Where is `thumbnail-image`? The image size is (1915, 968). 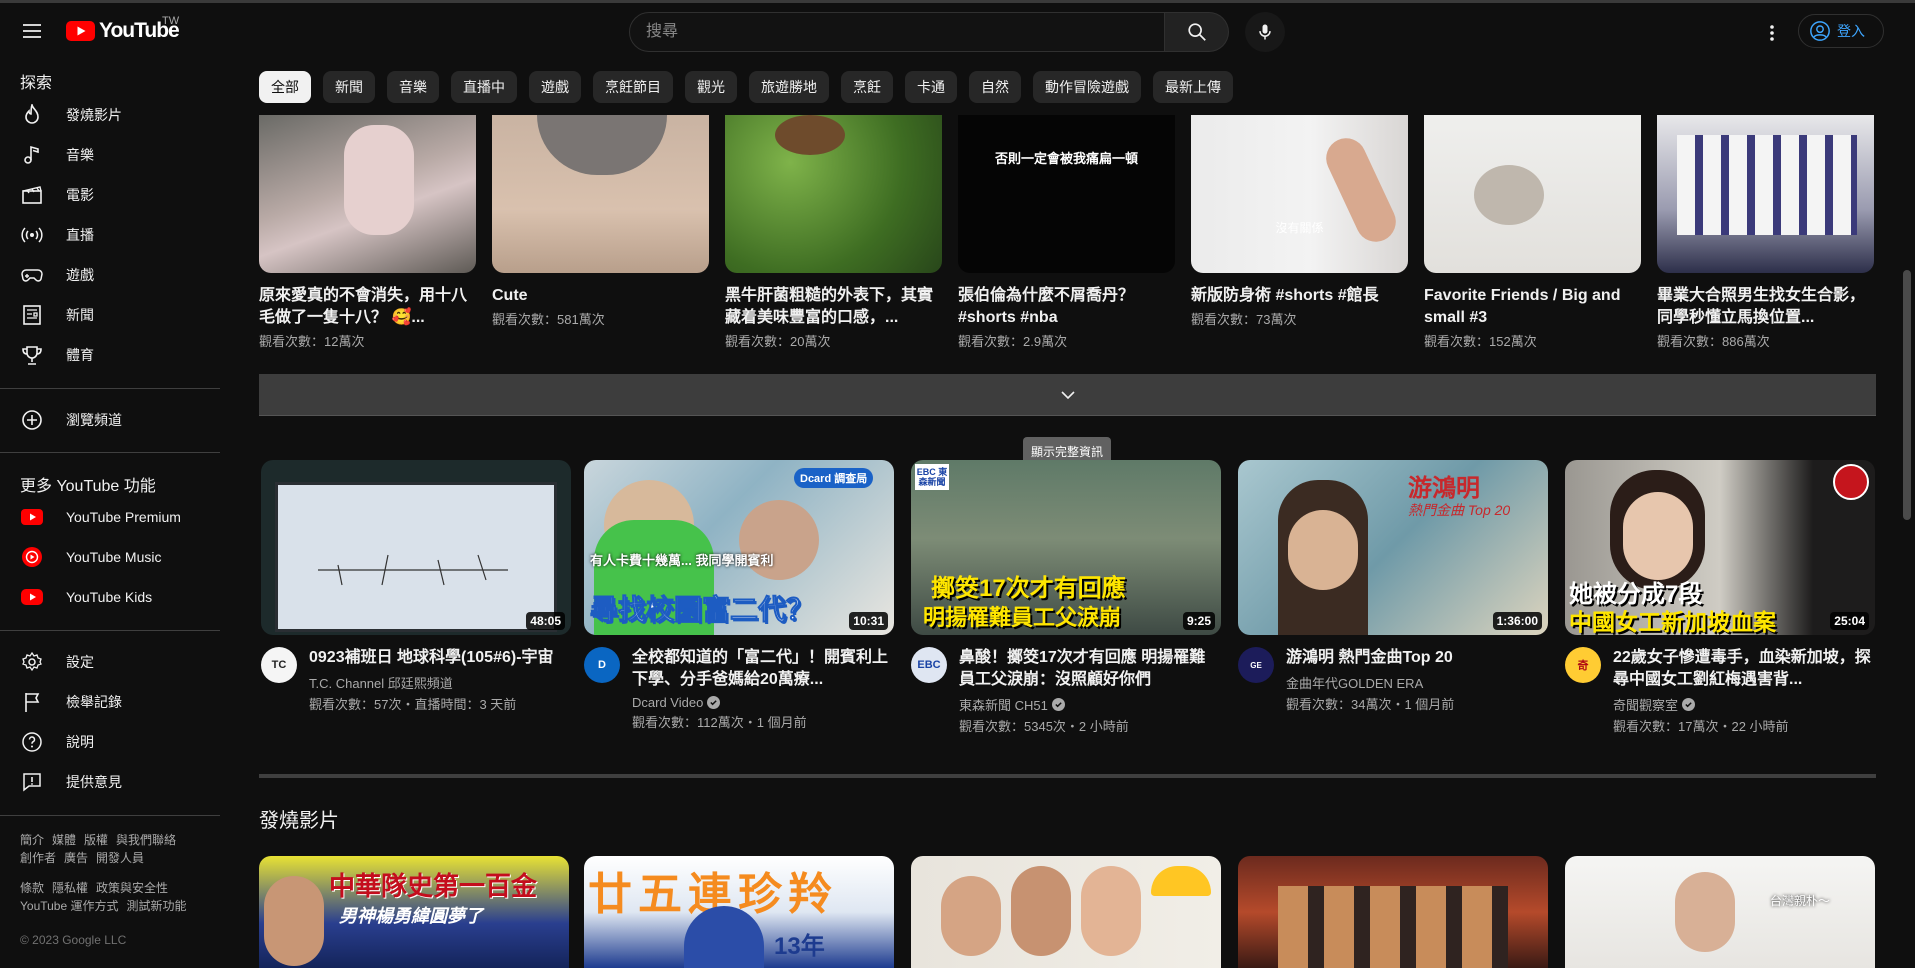
thumbnail-image is located at coordinates (1658, 536).